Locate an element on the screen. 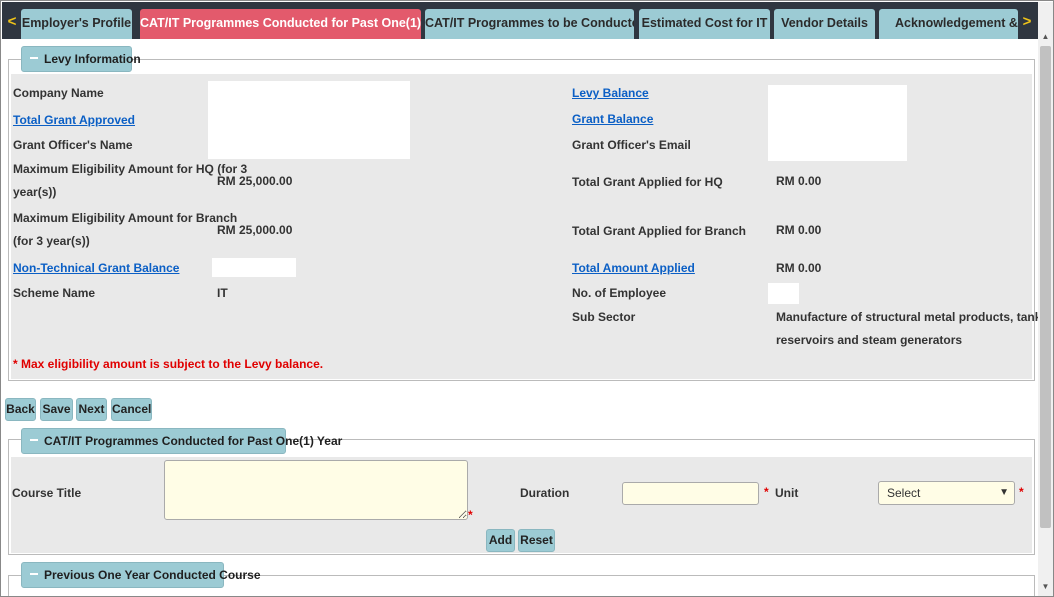 Image resolution: width=1054 pixels, height=597 pixels. total-grant-branch-label: Total Grant Applied for Branch is located at coordinates (659, 231).